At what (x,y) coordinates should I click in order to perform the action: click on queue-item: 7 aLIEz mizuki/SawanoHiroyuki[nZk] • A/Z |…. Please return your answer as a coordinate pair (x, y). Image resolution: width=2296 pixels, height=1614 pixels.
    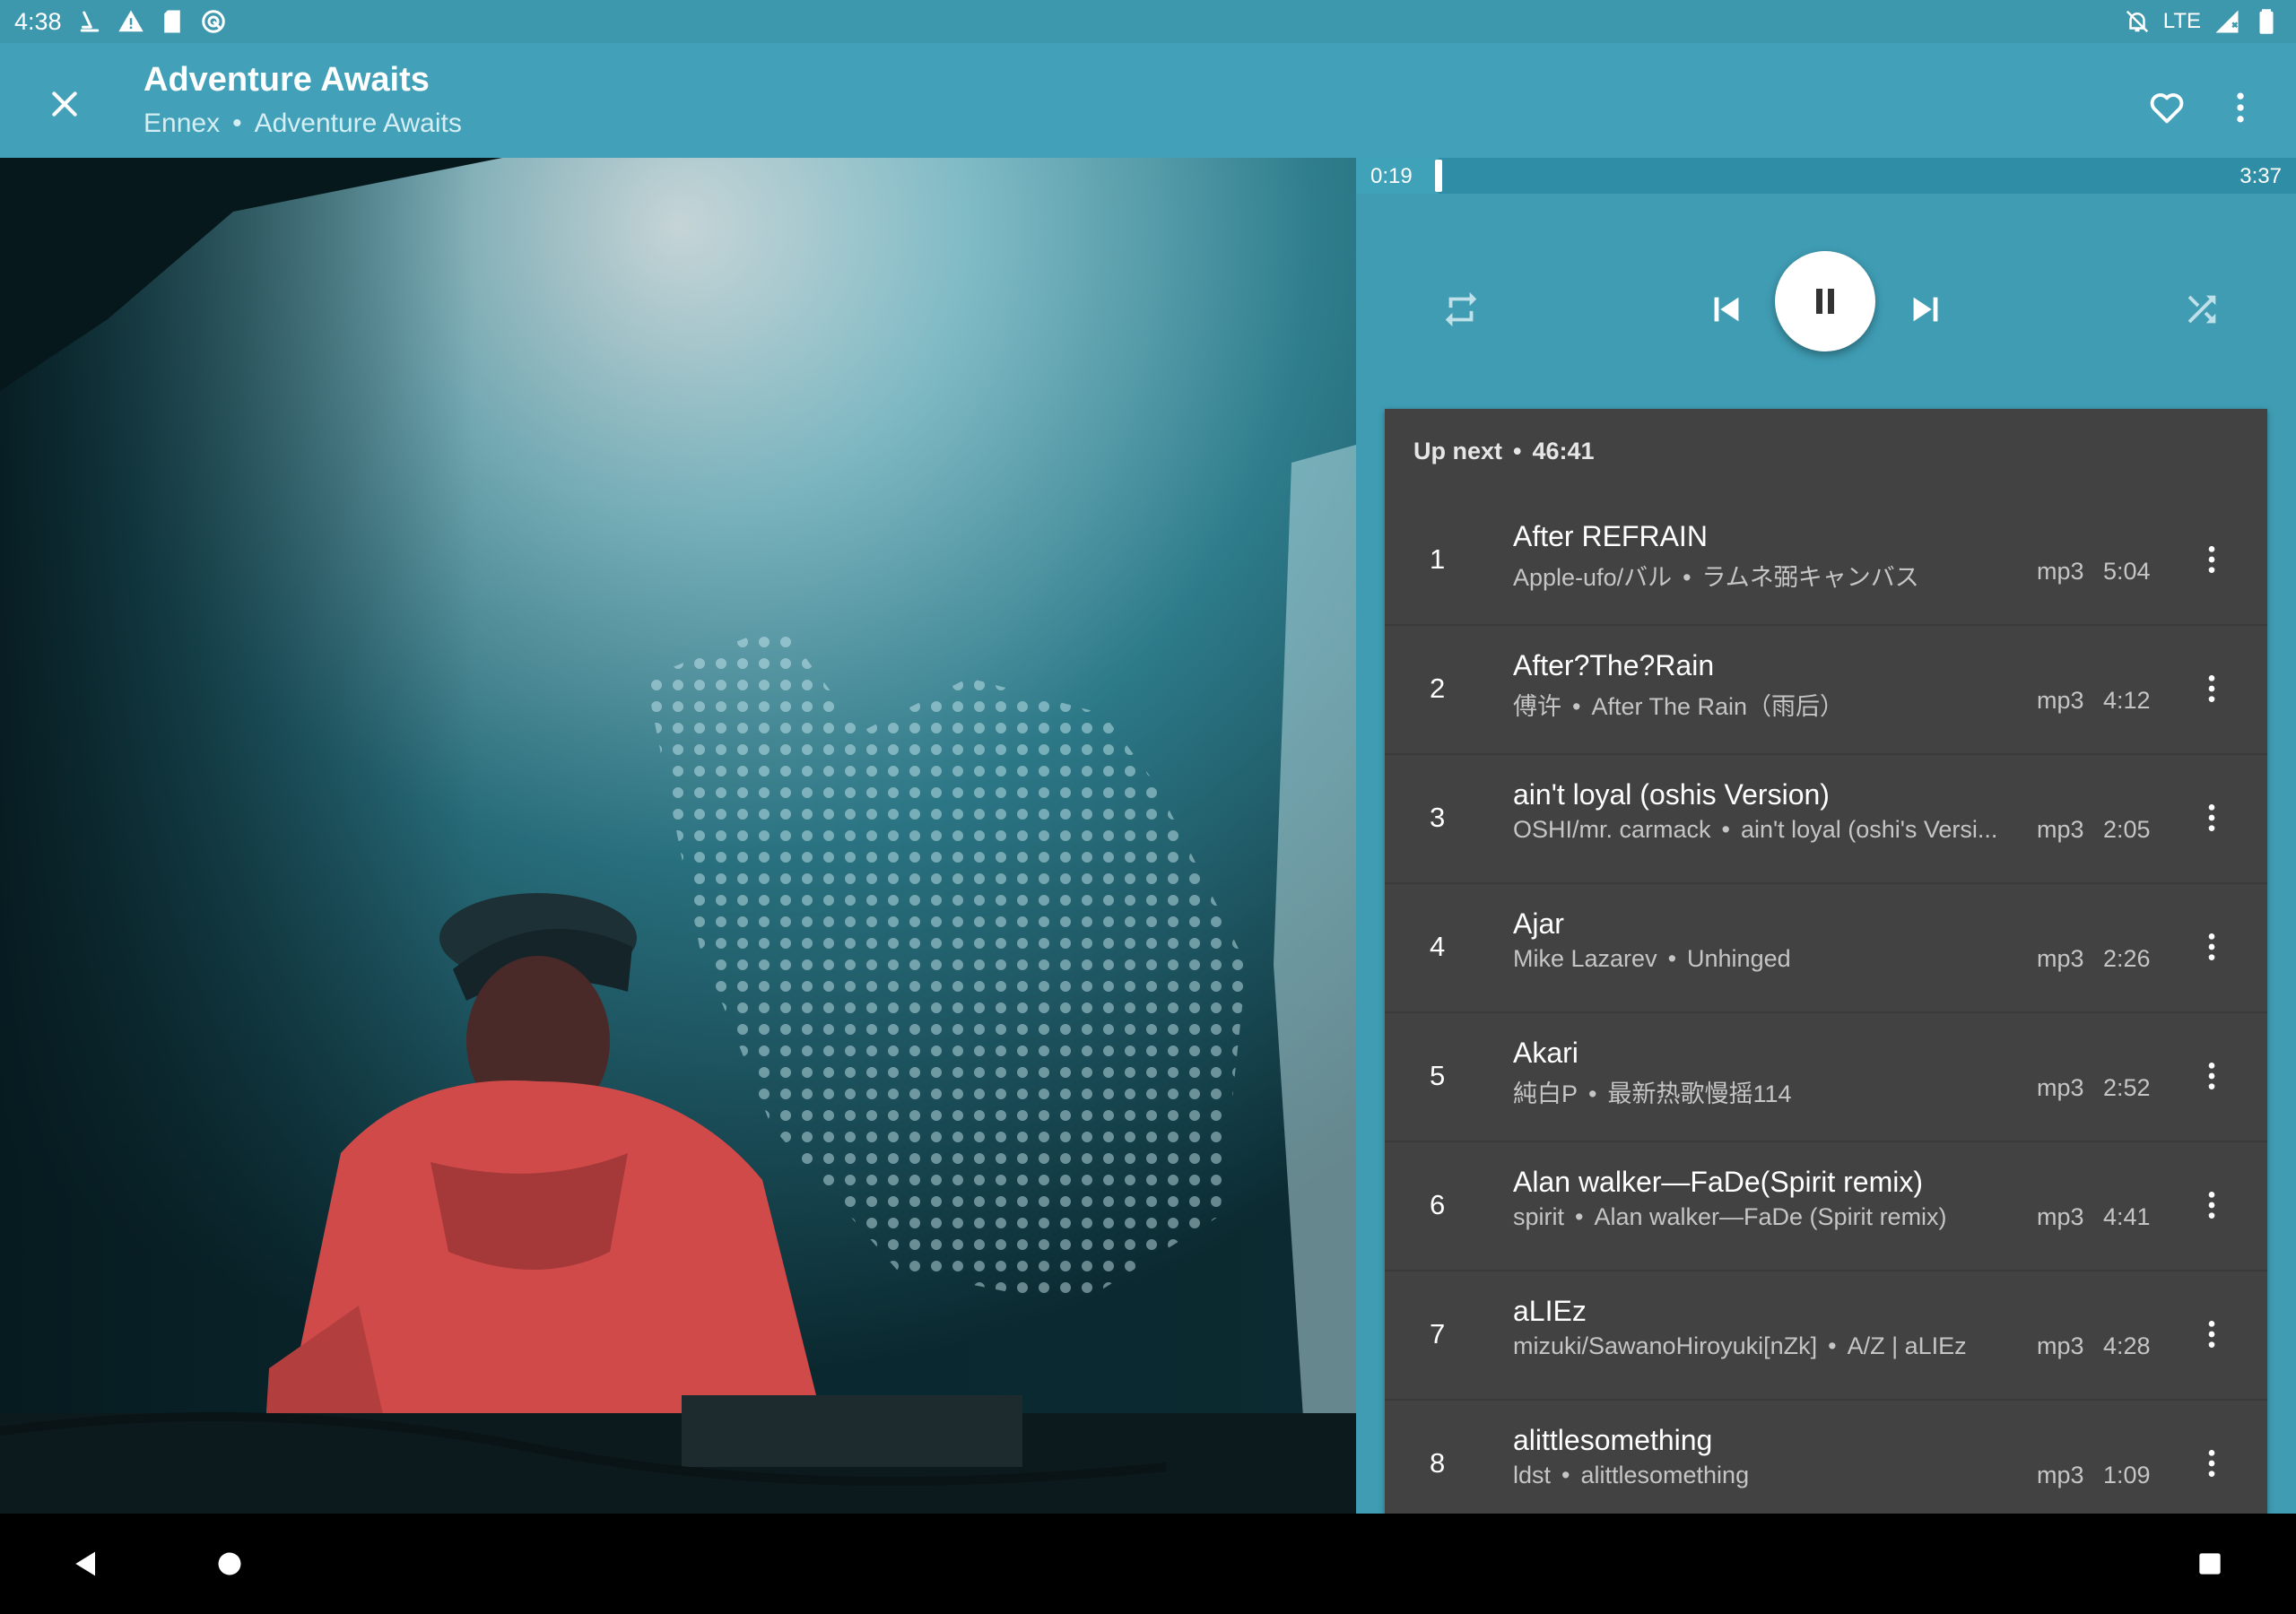
    Looking at the image, I should click on (1826, 1335).